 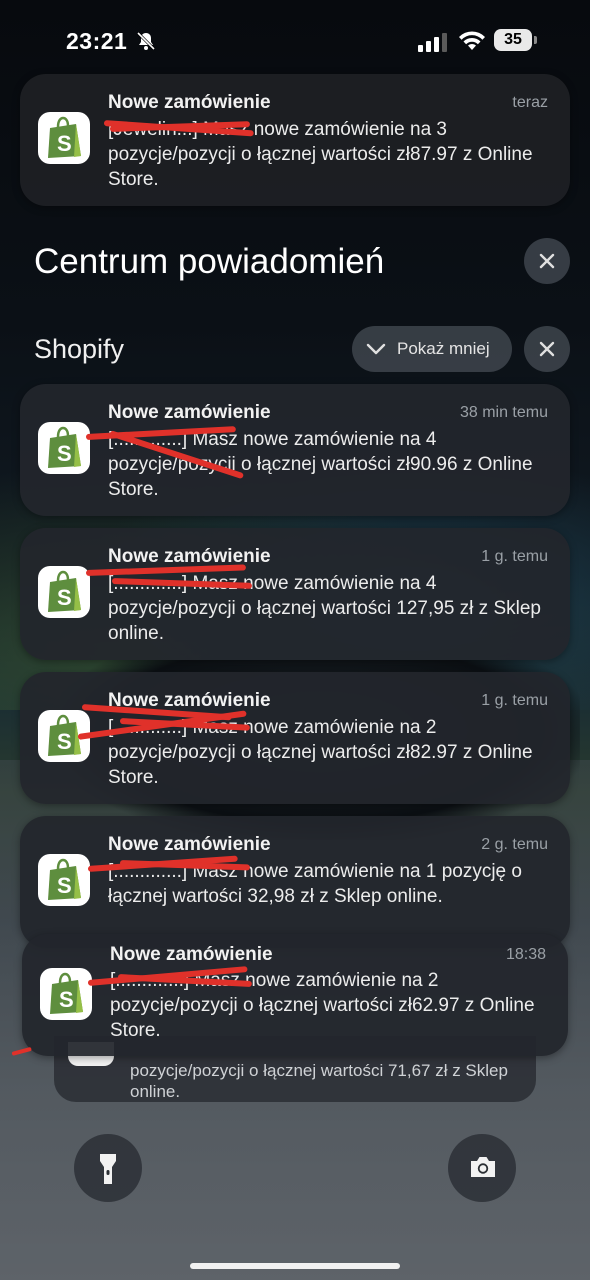 I want to click on notification-time: 2 g. temu, so click(x=514, y=844).